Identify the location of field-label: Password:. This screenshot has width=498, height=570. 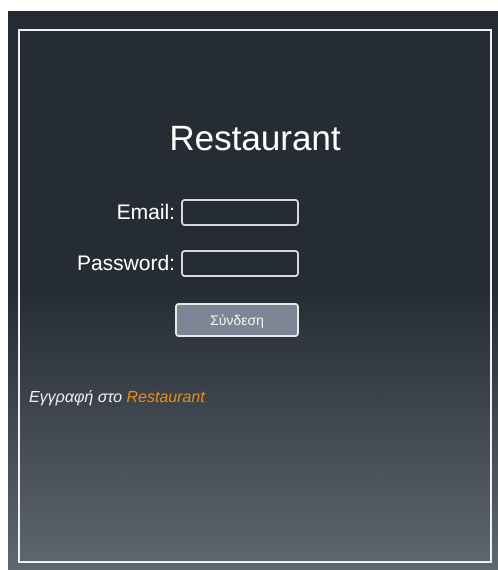
(125, 264).